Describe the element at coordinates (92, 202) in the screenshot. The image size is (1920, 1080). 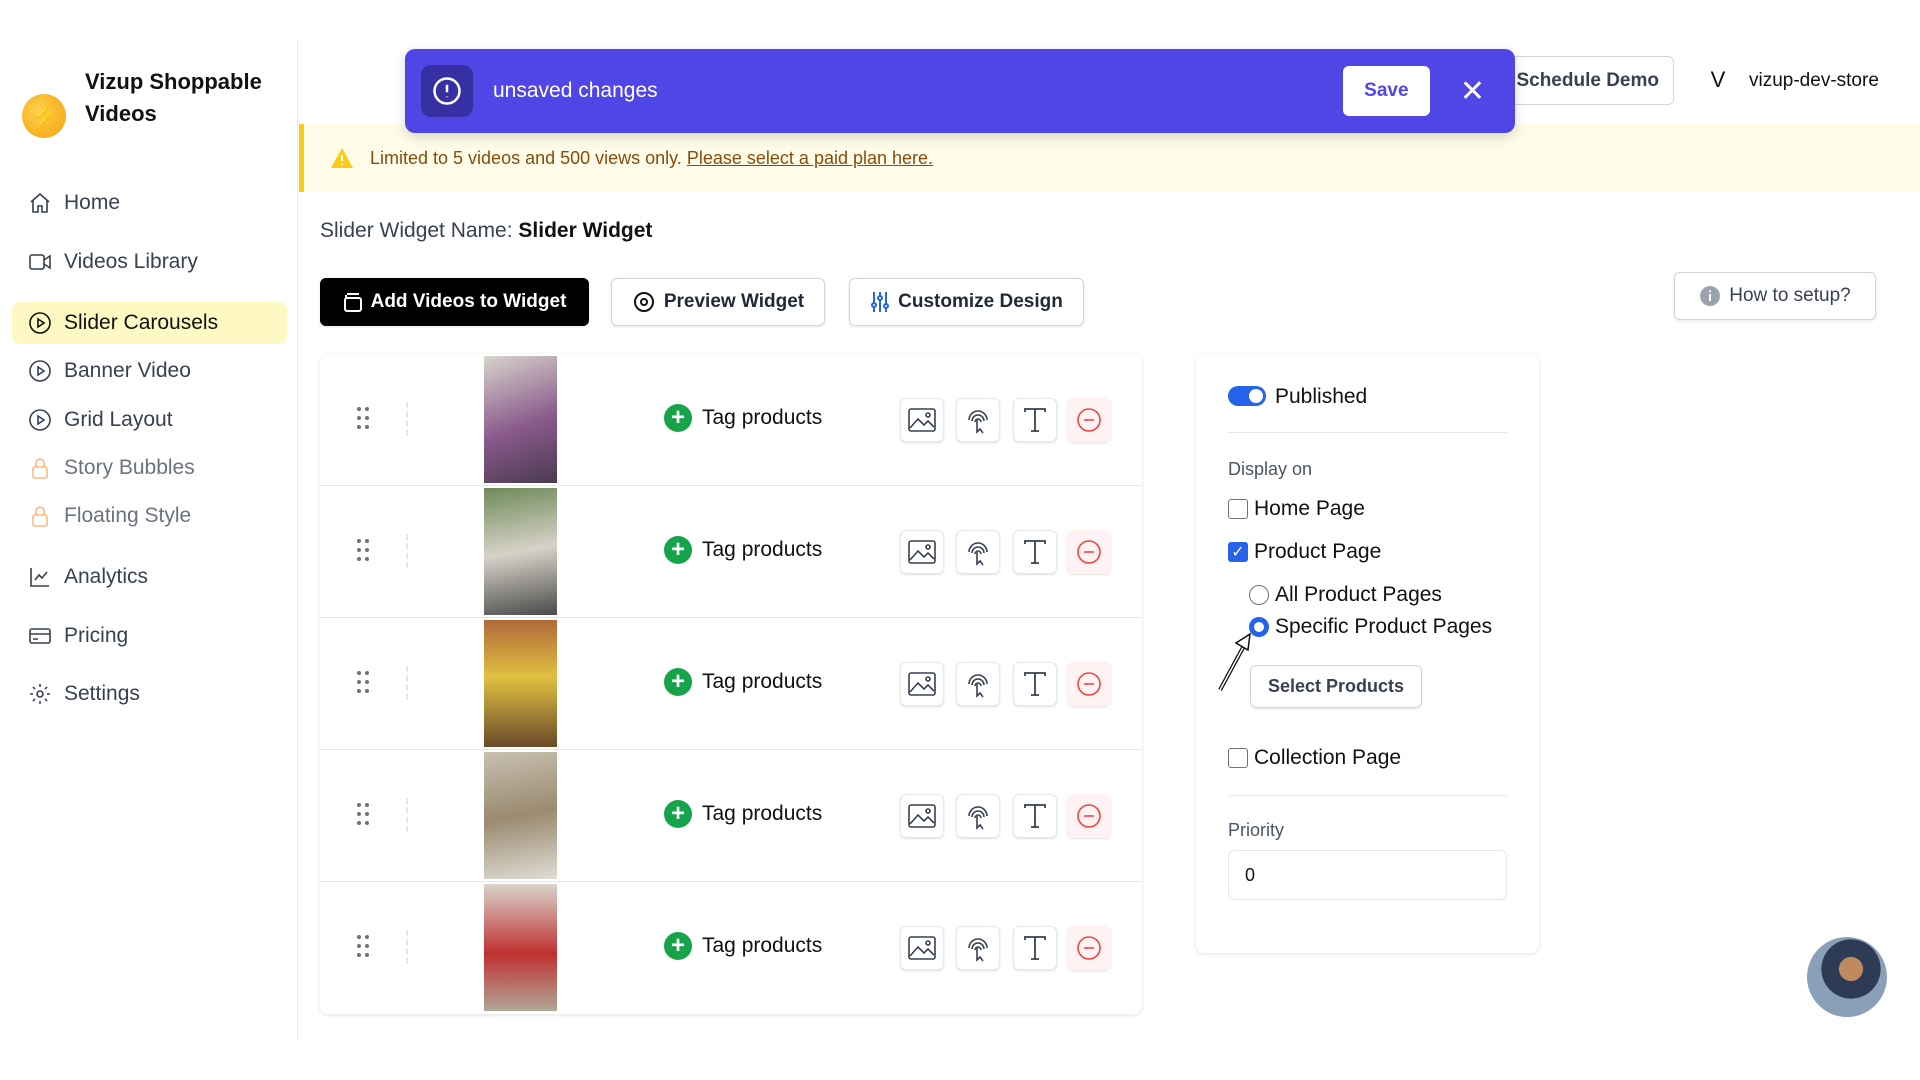
I see `sidebar-item-label: Home` at that location.